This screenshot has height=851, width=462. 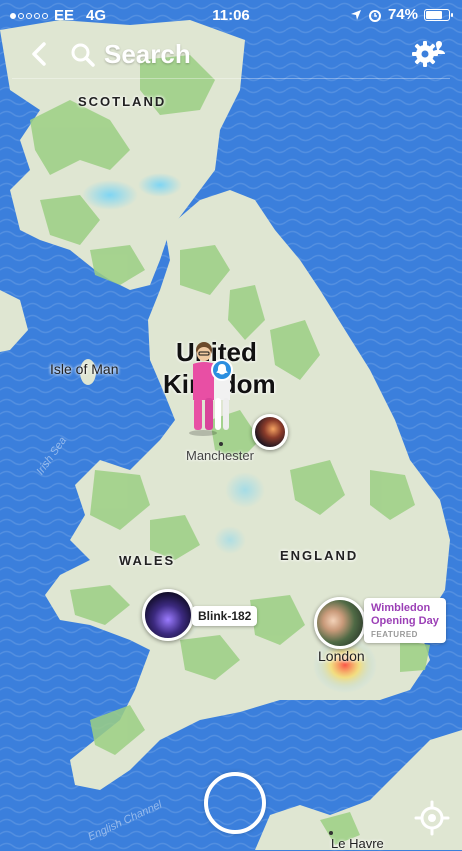 I want to click on locate-icon, so click(x=432, y=818).